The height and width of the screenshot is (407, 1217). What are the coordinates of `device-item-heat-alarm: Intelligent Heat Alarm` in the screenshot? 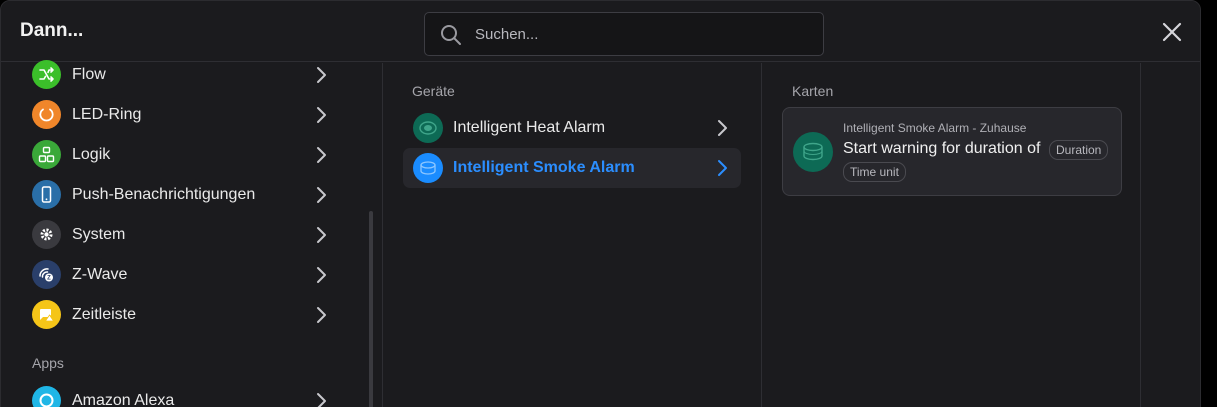 It's located at (572, 128).